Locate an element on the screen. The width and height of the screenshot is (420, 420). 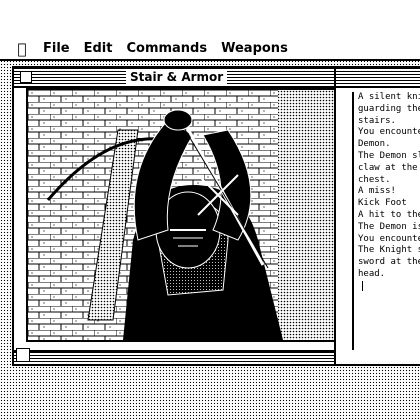
text-line: The Knight sw is located at coordinates (389, 250).